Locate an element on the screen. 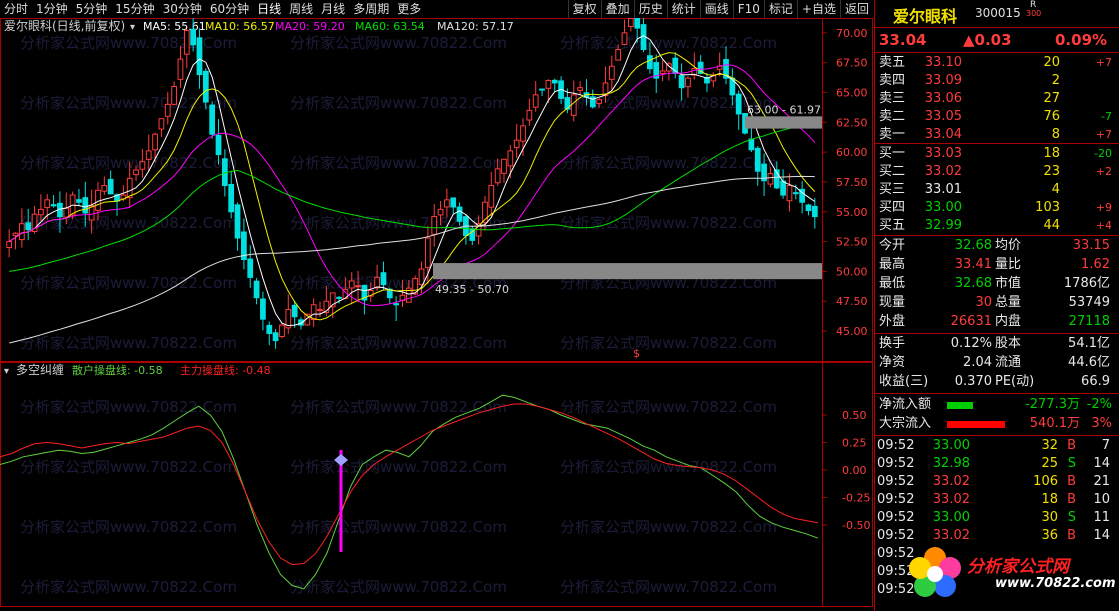 The height and width of the screenshot is (611, 1119). tool-button-7: +自选 is located at coordinates (818, 9).